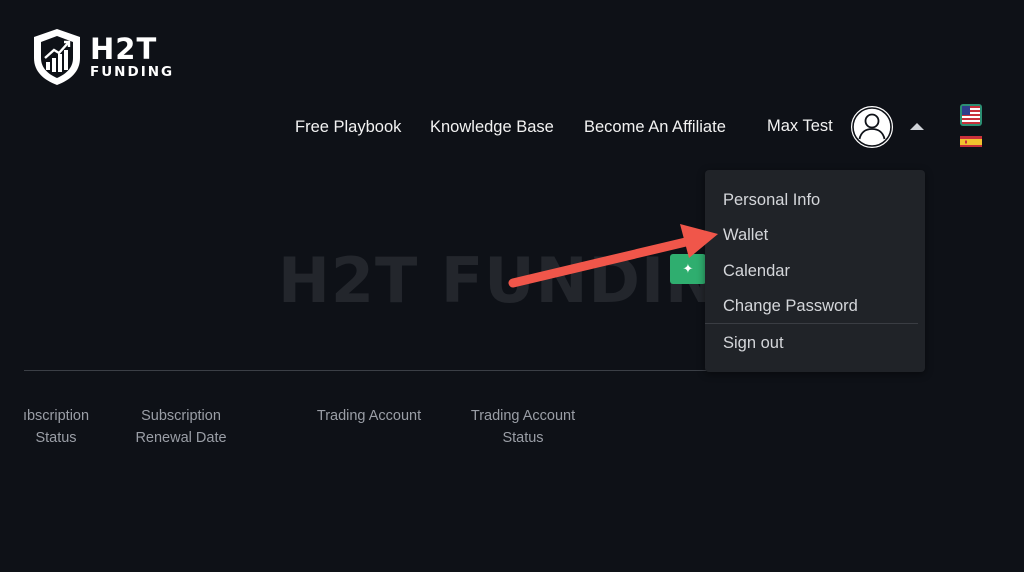 This screenshot has height=572, width=1024. I want to click on user-name: Max Test, so click(800, 126).